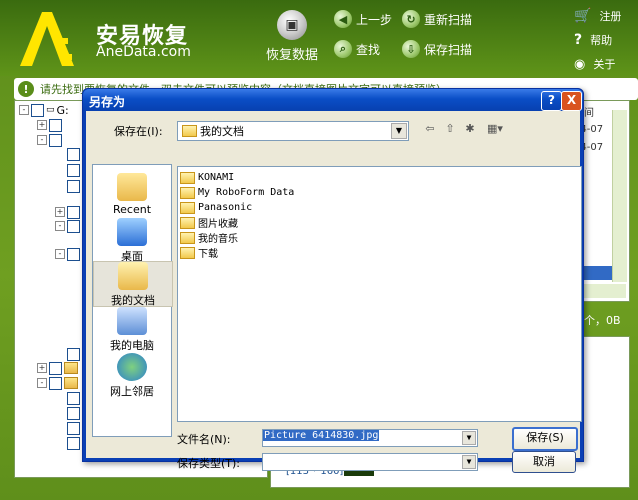 This screenshot has width=638, height=500. What do you see at coordinates (218, 224) in the screenshot?
I see `file-label: 图片收藏` at bounding box center [218, 224].